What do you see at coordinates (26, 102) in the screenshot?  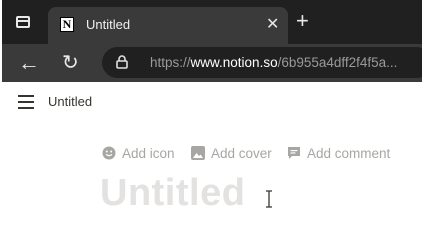 I see `menu-icon` at bounding box center [26, 102].